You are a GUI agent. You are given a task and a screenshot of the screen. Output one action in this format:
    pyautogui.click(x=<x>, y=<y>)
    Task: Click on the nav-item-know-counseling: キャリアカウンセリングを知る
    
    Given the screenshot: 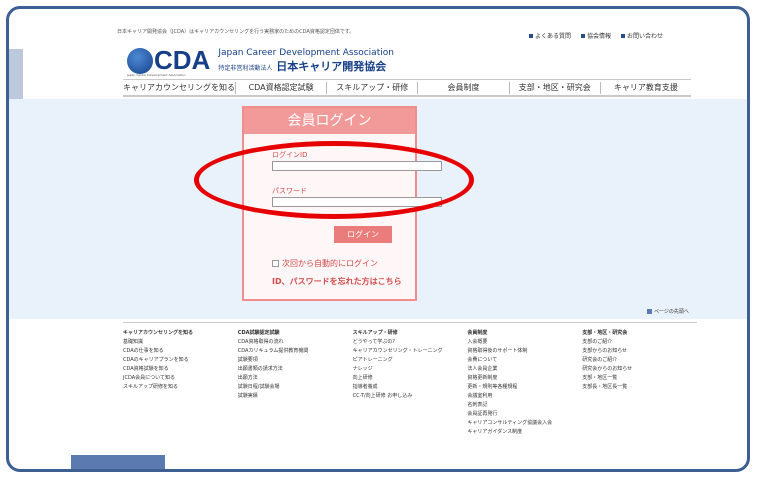 What is the action you would take?
    pyautogui.click(x=179, y=87)
    